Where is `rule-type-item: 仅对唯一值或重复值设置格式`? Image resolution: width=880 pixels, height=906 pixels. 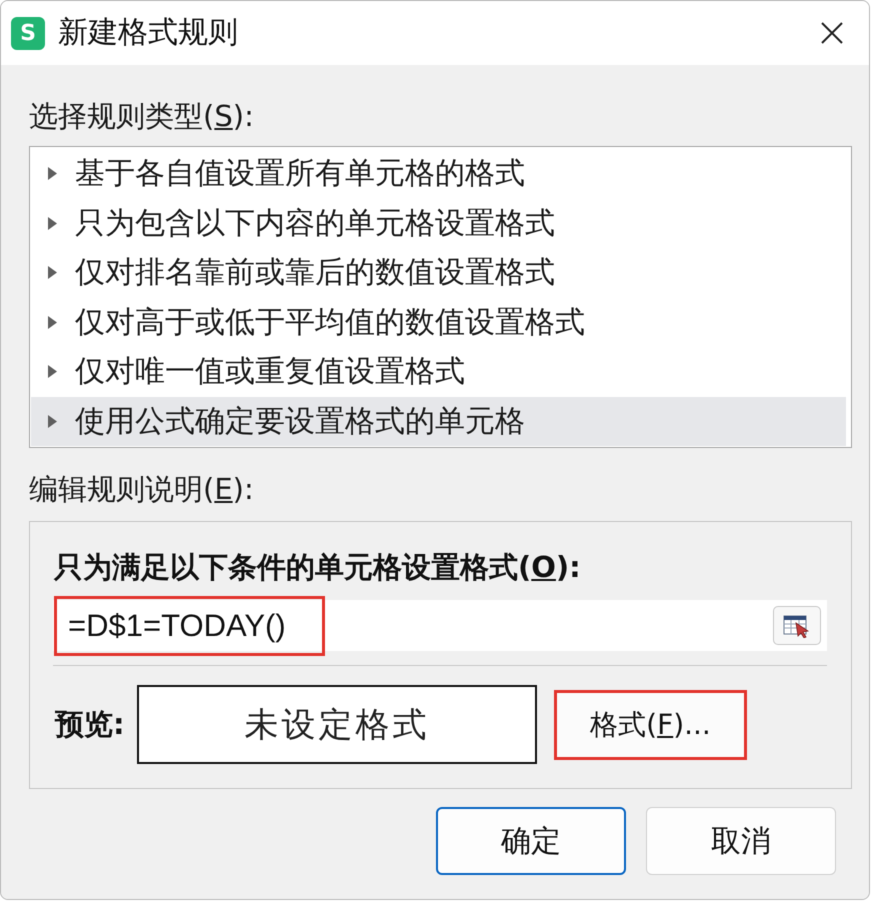 rule-type-item: 仅对唯一值或重复值设置格式 is located at coordinates (438, 371).